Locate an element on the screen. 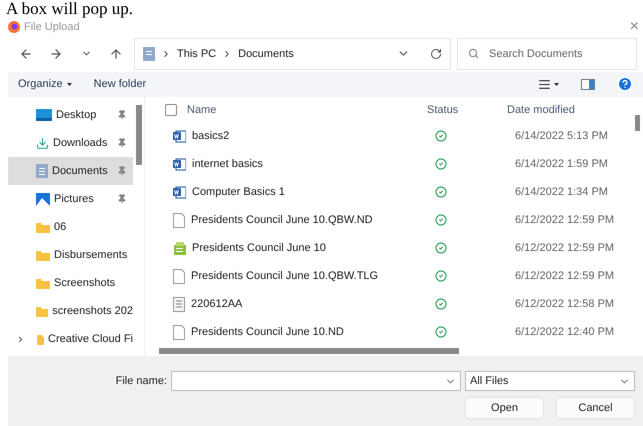  search-icon is located at coordinates (473, 54).